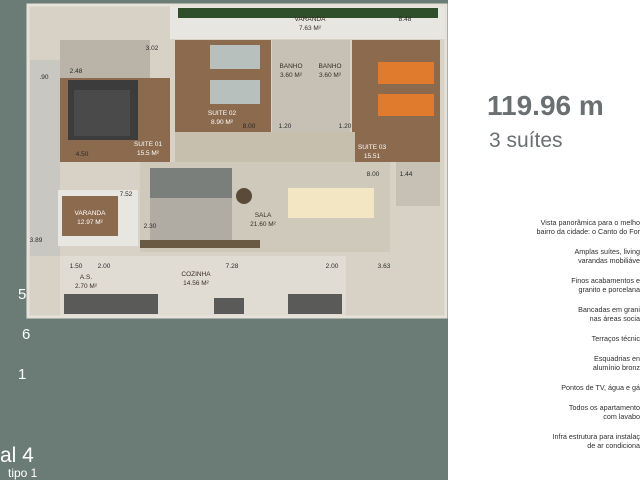 This screenshot has height=480, width=640. I want to click on banho-1-name: BANHO, so click(290, 66).